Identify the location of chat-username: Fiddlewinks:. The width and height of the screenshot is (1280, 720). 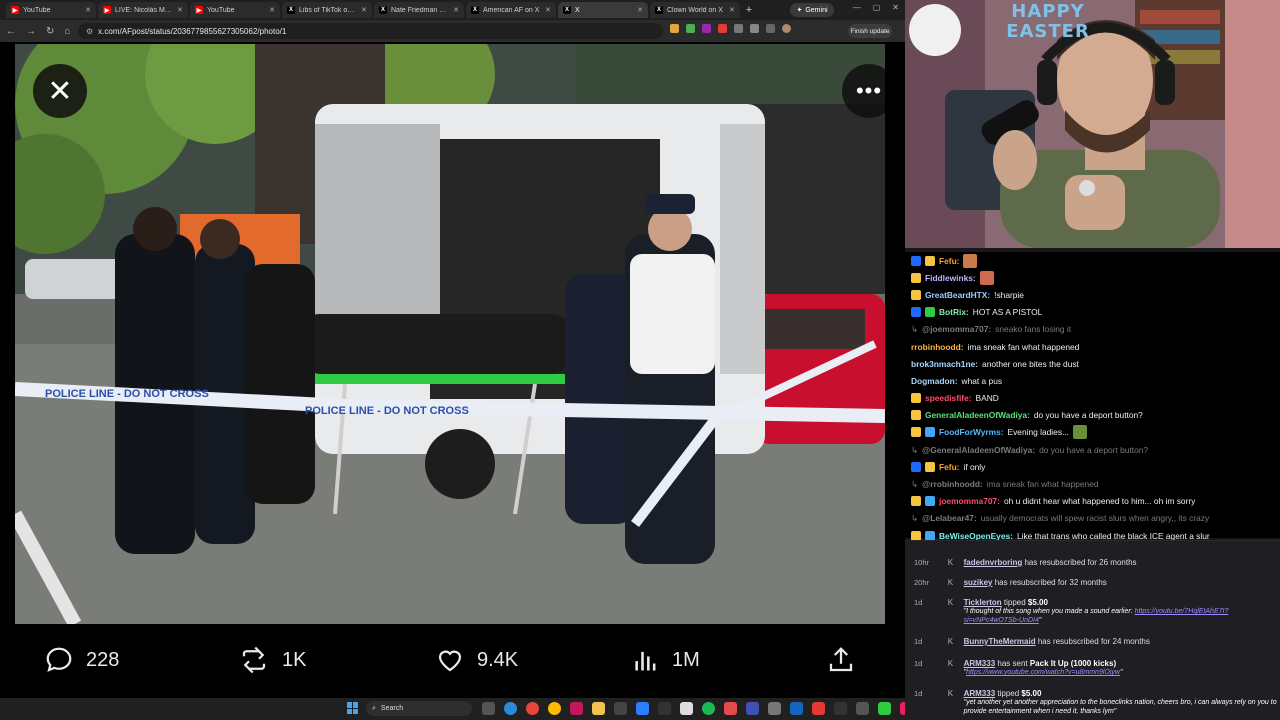
(950, 278).